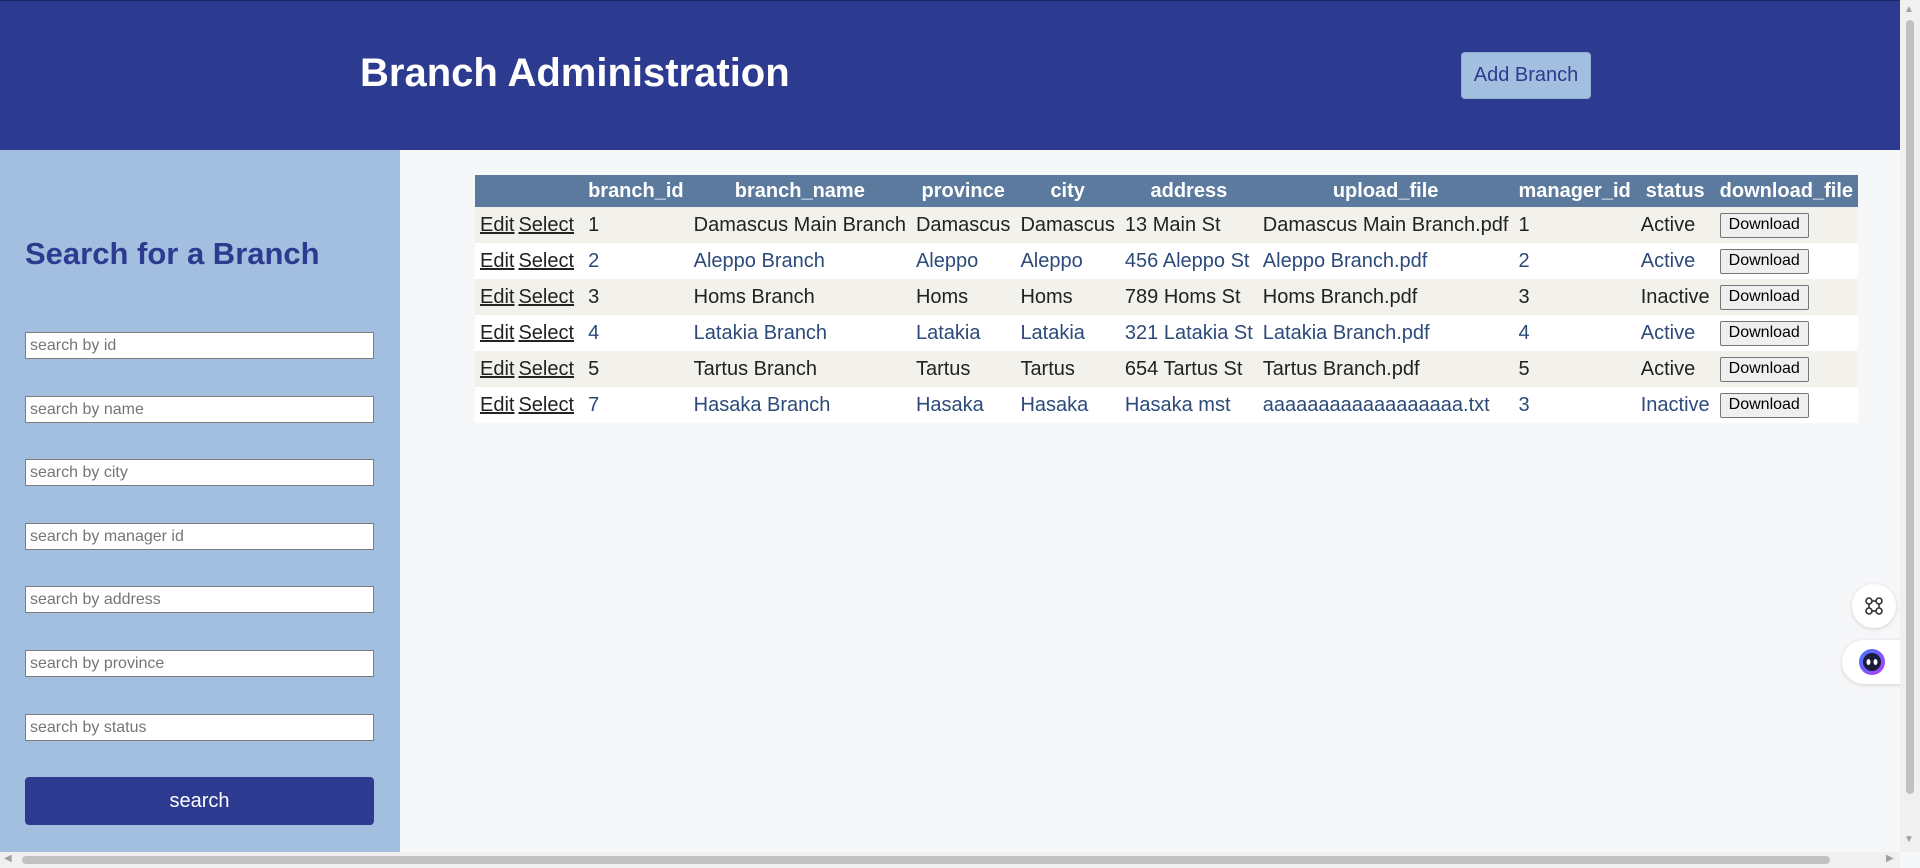 Image resolution: width=1920 pixels, height=868 pixels. What do you see at coordinates (963, 225) in the screenshot?
I see `cell-province: Damascus` at bounding box center [963, 225].